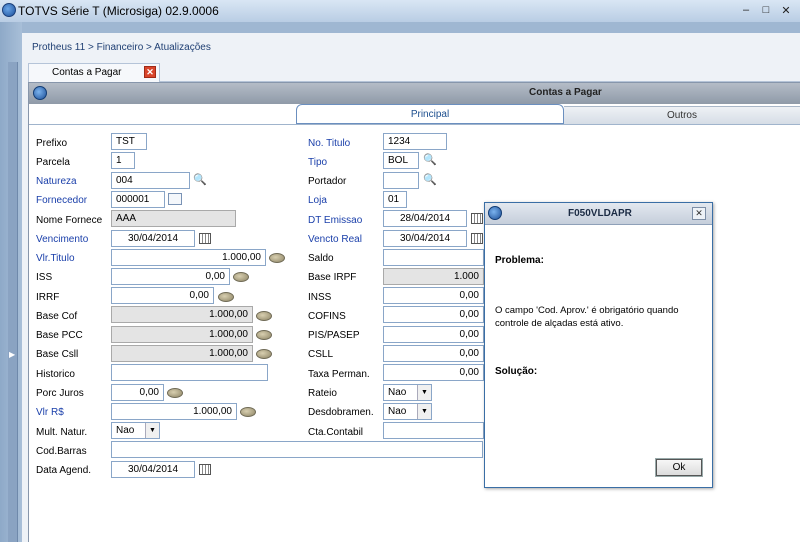 The height and width of the screenshot is (542, 800). What do you see at coordinates (137, 392) in the screenshot?
I see `porc-juros-field: 0,00` at bounding box center [137, 392].